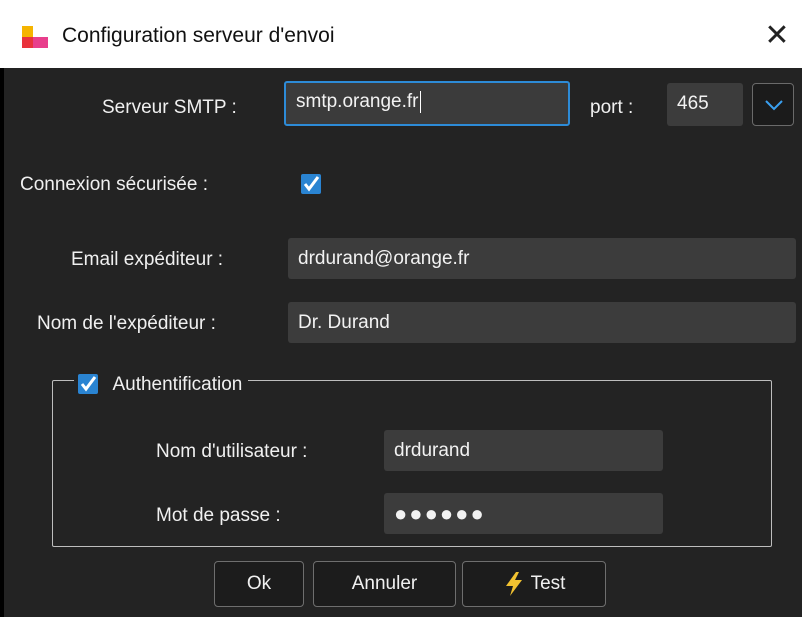 The width and height of the screenshot is (802, 617). Describe the element at coordinates (232, 451) in the screenshot. I see `username-label: Nom d'utilisateur :` at that location.